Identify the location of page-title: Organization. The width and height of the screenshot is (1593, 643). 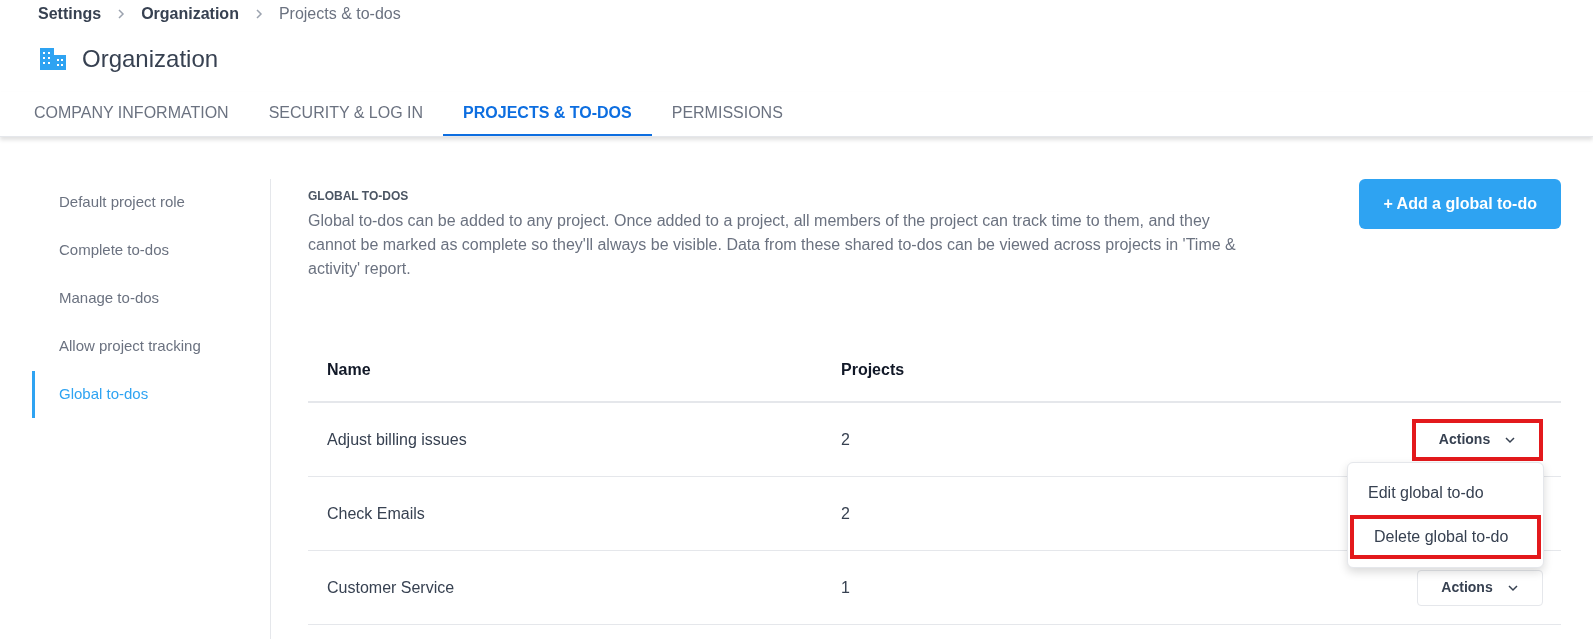
(150, 59).